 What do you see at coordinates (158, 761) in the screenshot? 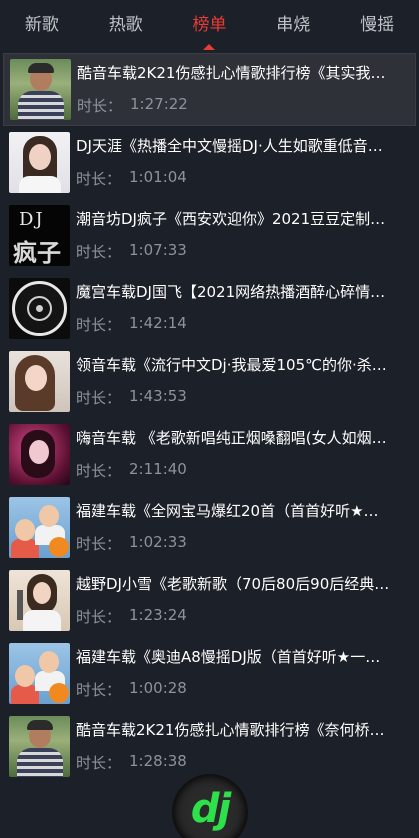
I see `song-duration: 1:28:38` at bounding box center [158, 761].